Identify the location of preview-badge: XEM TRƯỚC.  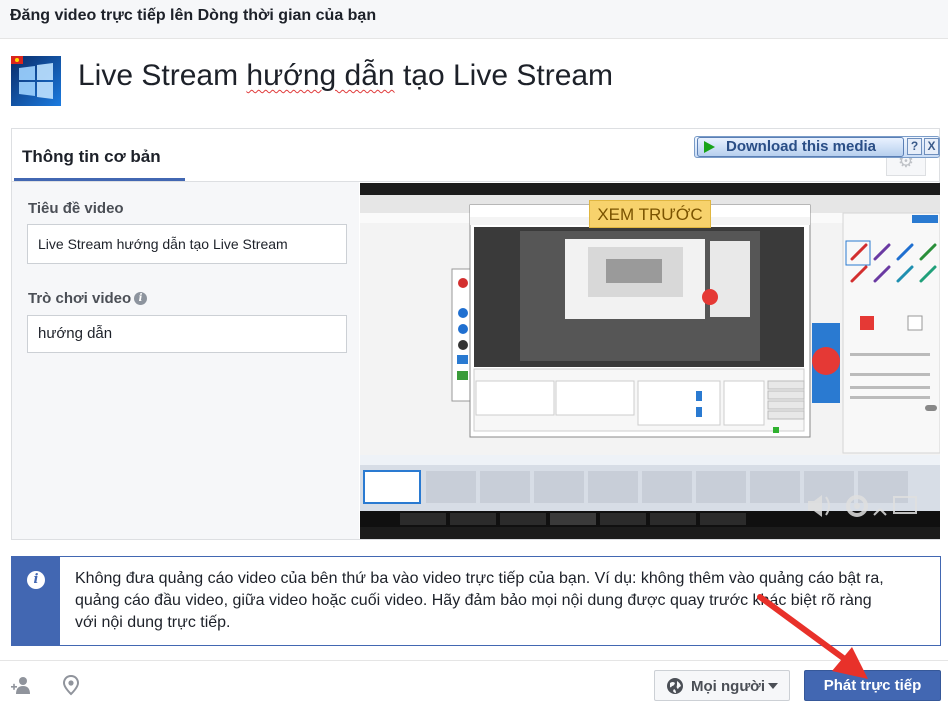
(650, 214).